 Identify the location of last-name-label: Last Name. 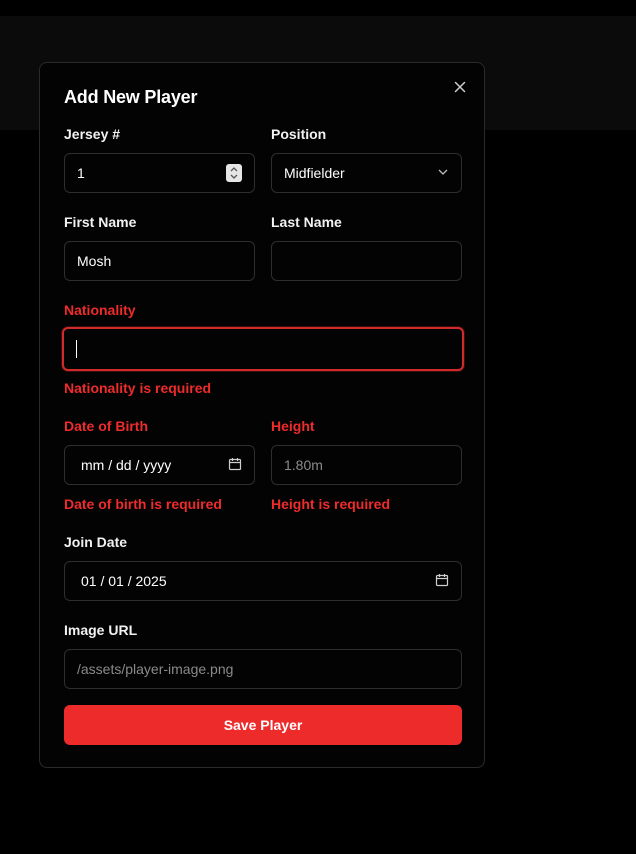
(306, 222).